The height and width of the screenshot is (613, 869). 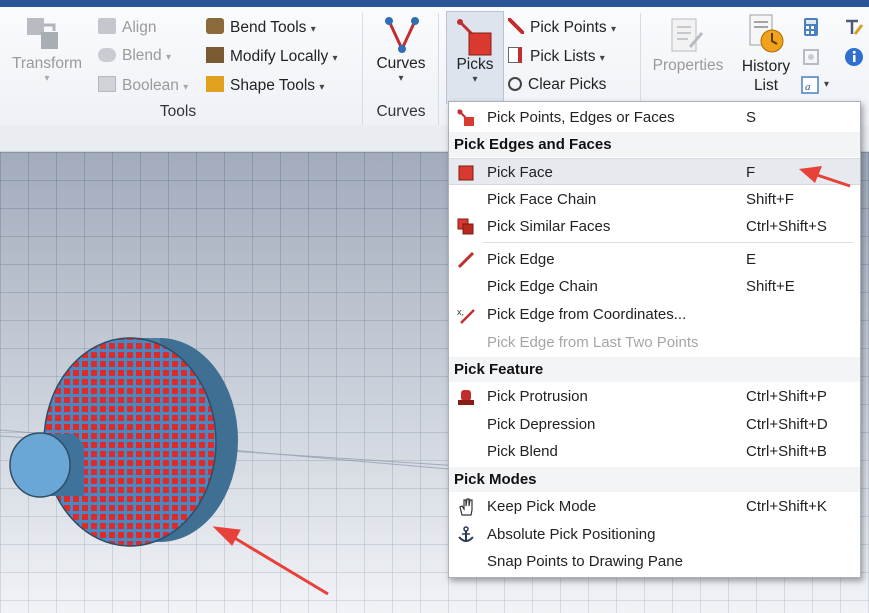 What do you see at coordinates (542, 286) in the screenshot?
I see `menu-item-label: Pick Edge Chain` at bounding box center [542, 286].